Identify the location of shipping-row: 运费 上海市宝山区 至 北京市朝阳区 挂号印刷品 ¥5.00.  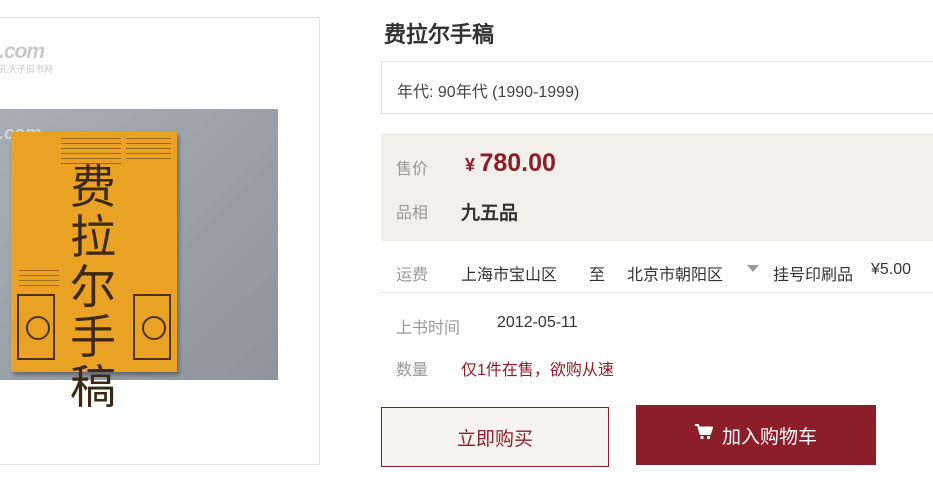
(657, 267).